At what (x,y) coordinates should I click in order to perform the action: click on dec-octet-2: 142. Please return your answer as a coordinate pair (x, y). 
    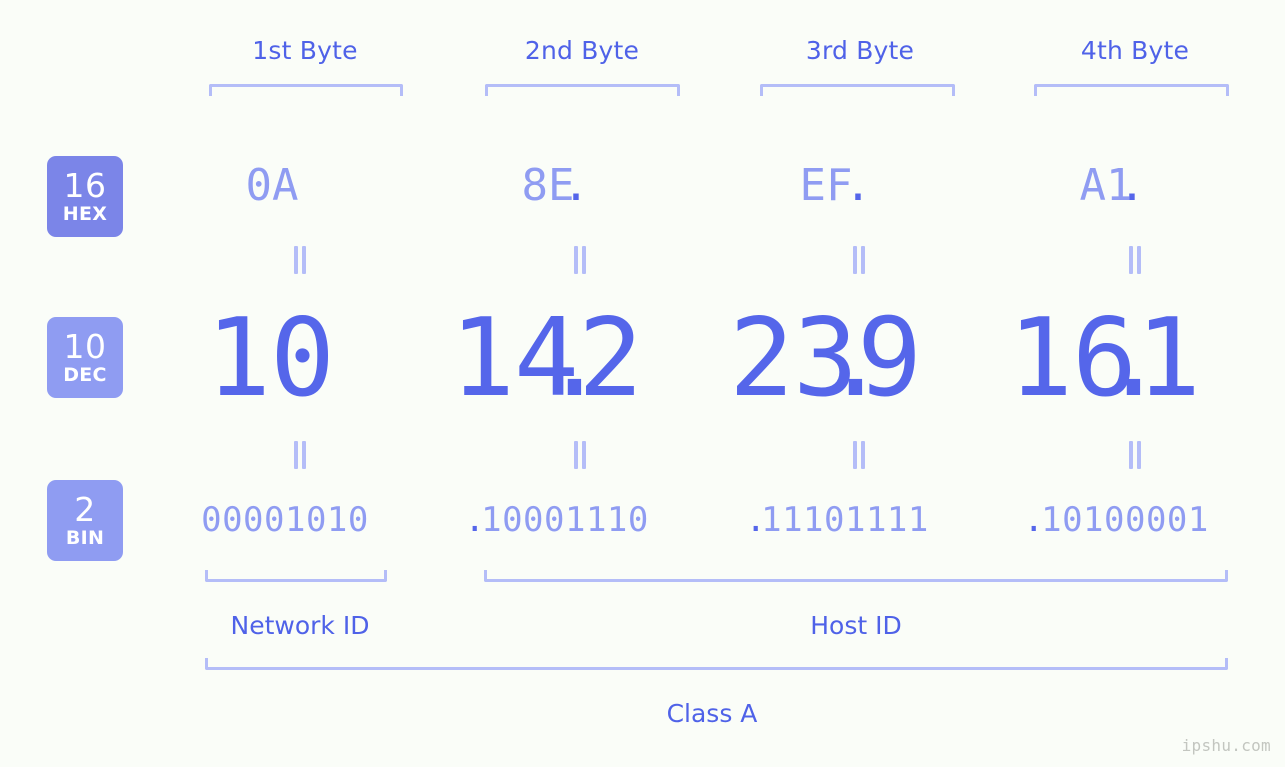
    Looking at the image, I should click on (546, 358).